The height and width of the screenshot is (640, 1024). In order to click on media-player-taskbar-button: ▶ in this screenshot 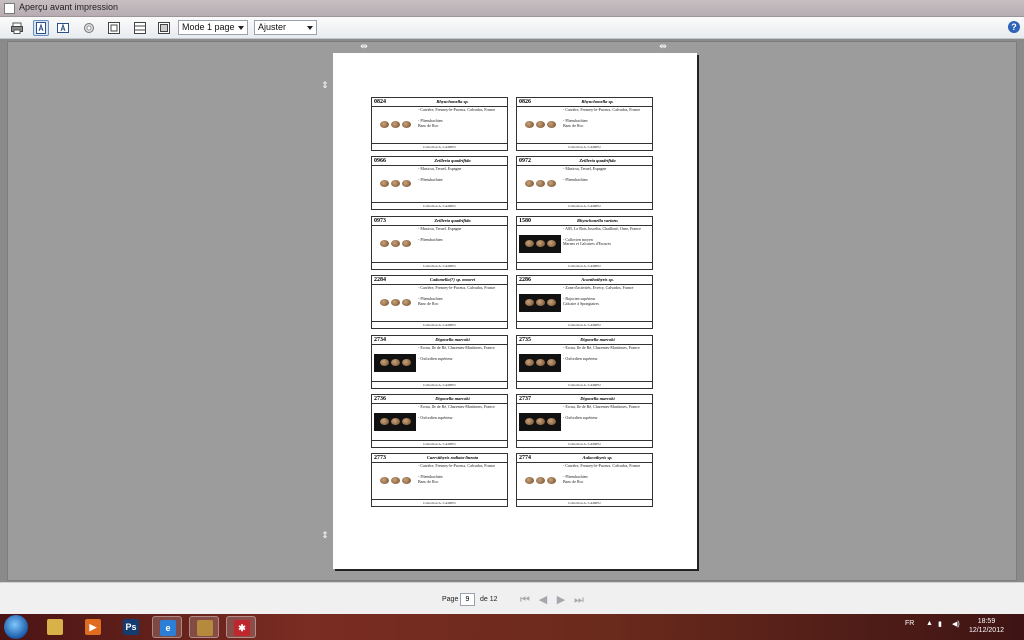, I will do `click(93, 627)`.